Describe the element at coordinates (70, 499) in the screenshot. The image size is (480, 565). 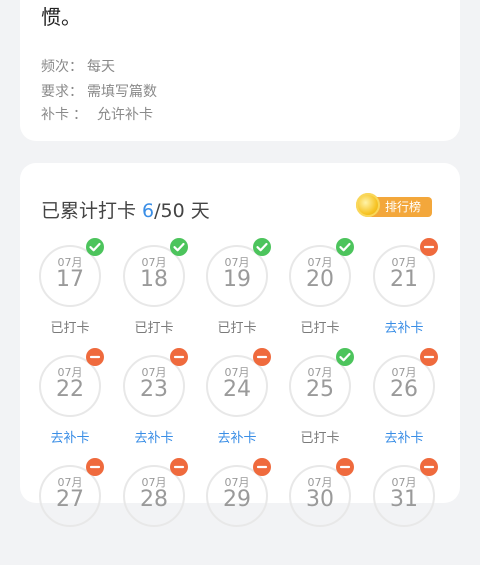
I see `day-date: 27` at that location.